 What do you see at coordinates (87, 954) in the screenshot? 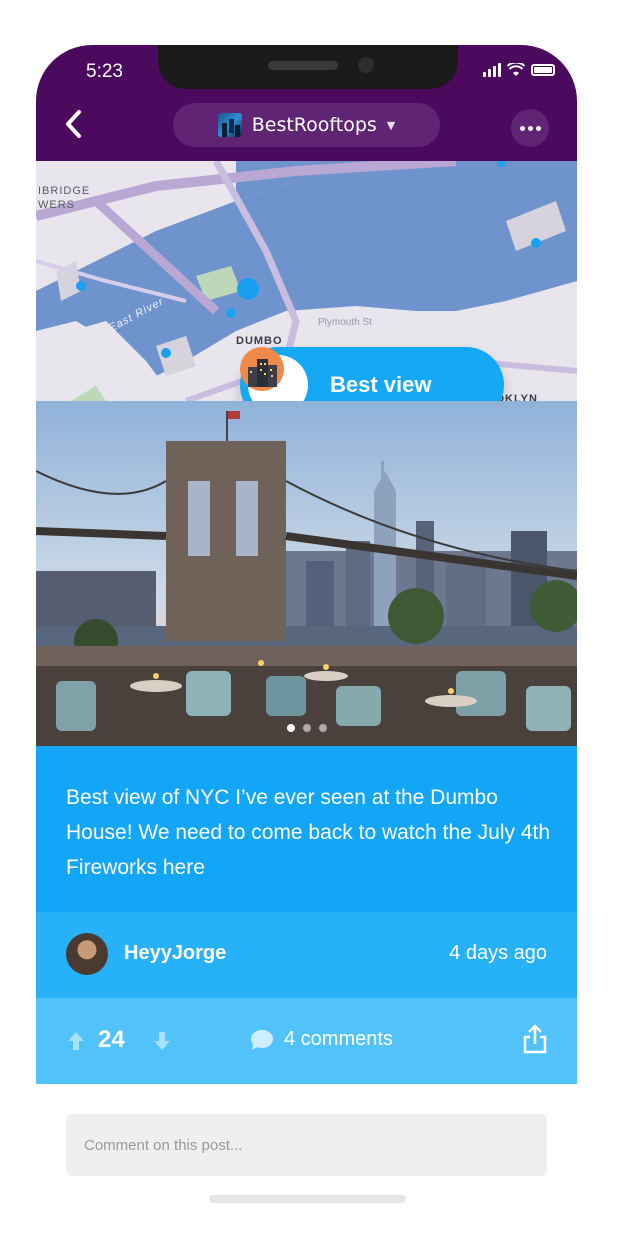
I see `avatar` at bounding box center [87, 954].